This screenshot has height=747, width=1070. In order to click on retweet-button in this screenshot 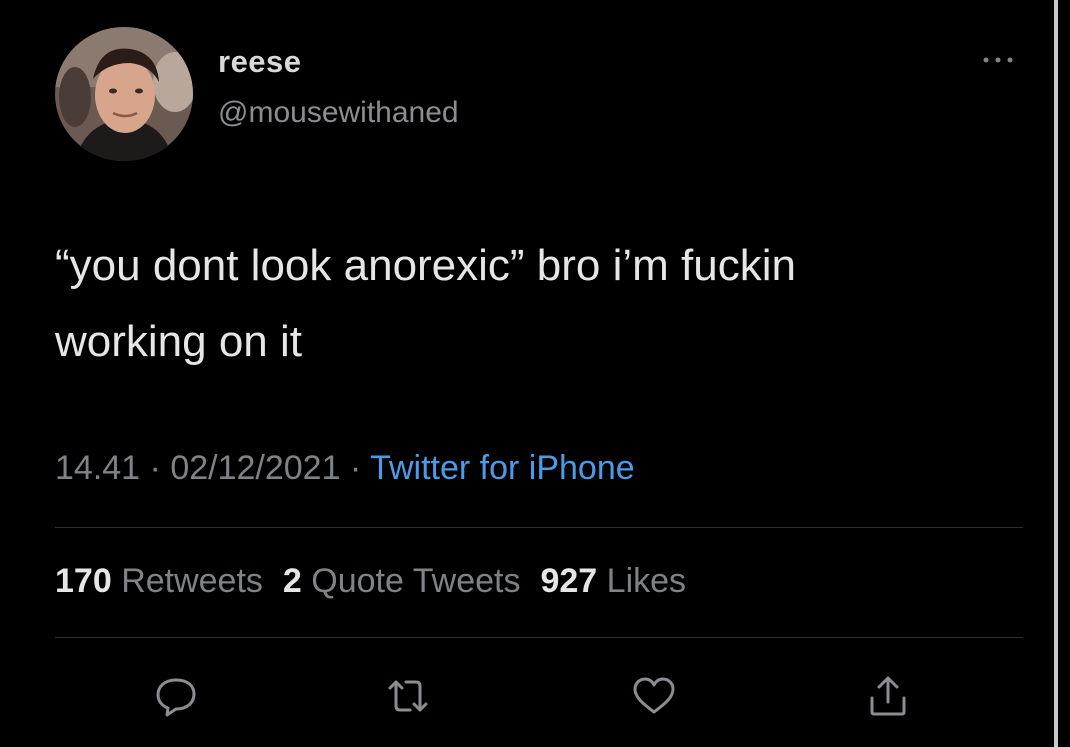, I will do `click(408, 696)`.